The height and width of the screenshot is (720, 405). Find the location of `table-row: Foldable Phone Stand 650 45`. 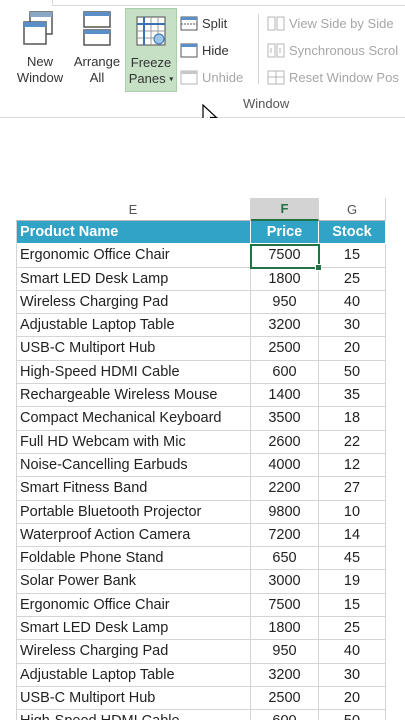

table-row: Foldable Phone Stand 650 45 is located at coordinates (201, 559).